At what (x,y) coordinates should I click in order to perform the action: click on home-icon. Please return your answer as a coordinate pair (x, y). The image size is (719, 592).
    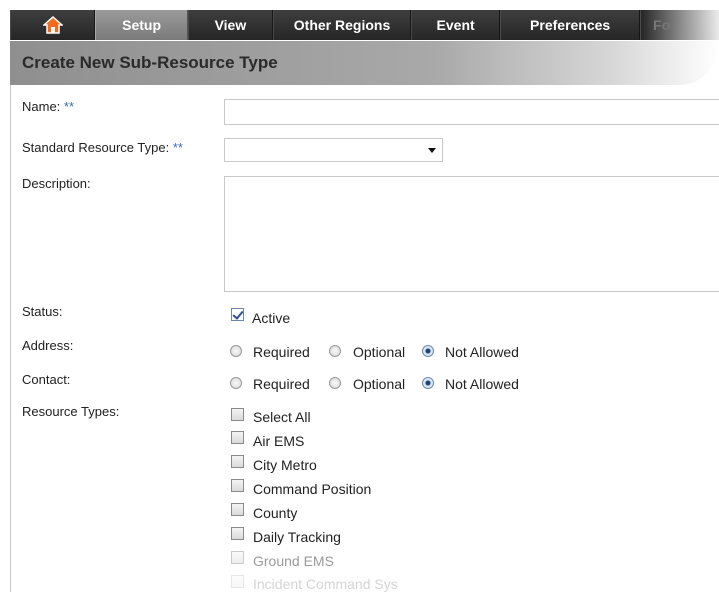
    Looking at the image, I should click on (52, 25).